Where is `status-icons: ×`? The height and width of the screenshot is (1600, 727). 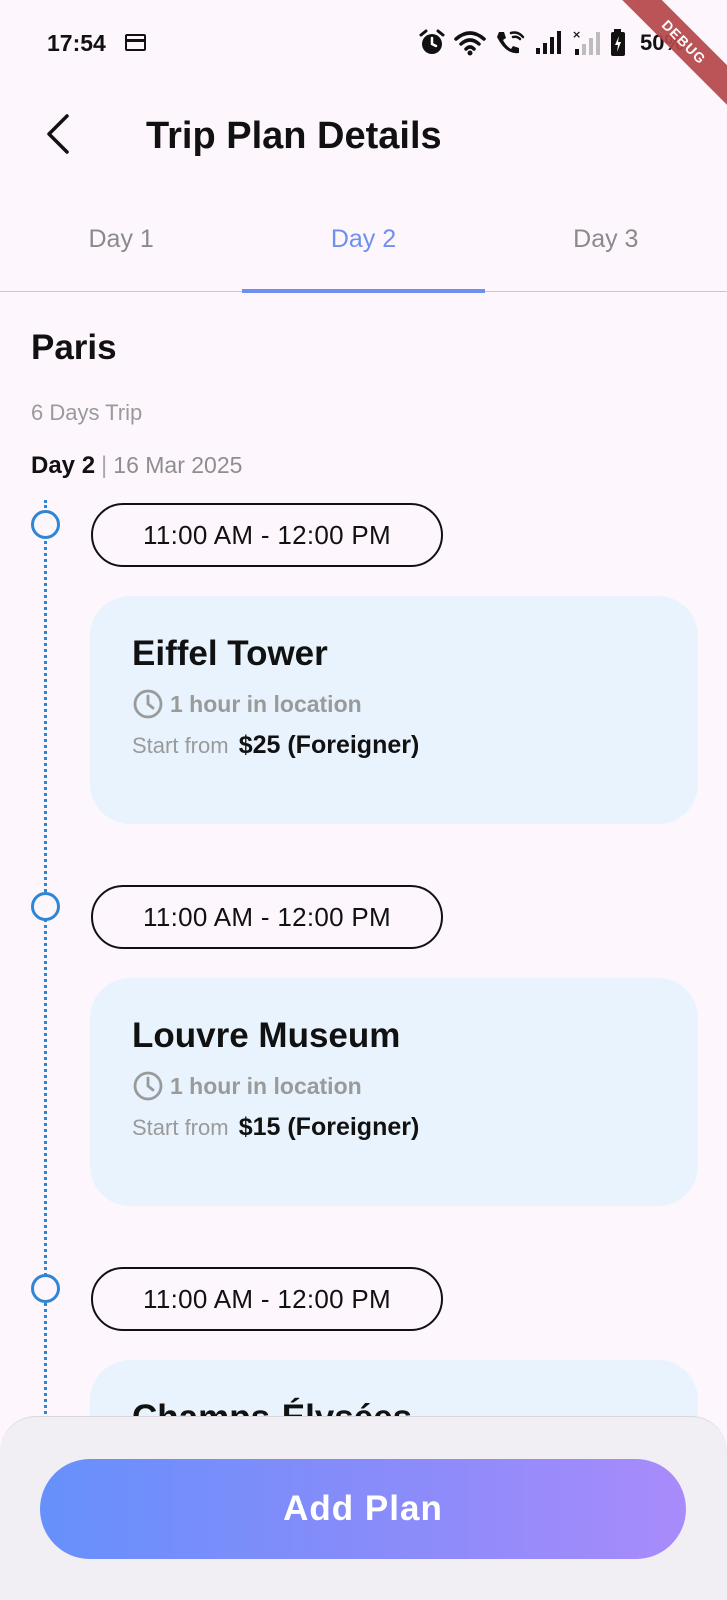
status-icons: × is located at coordinates (522, 43).